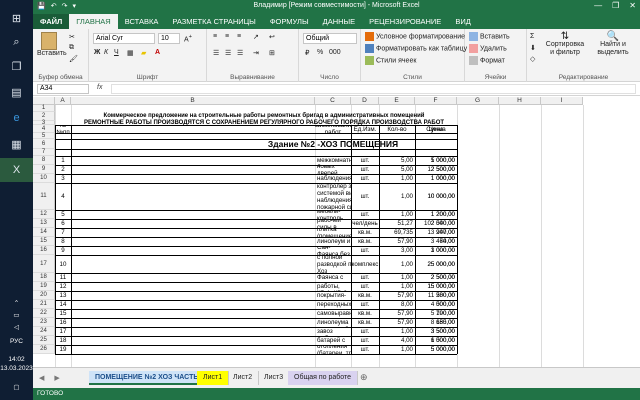  I want to click on excel-taskbar-icon: X, so click(16, 170).